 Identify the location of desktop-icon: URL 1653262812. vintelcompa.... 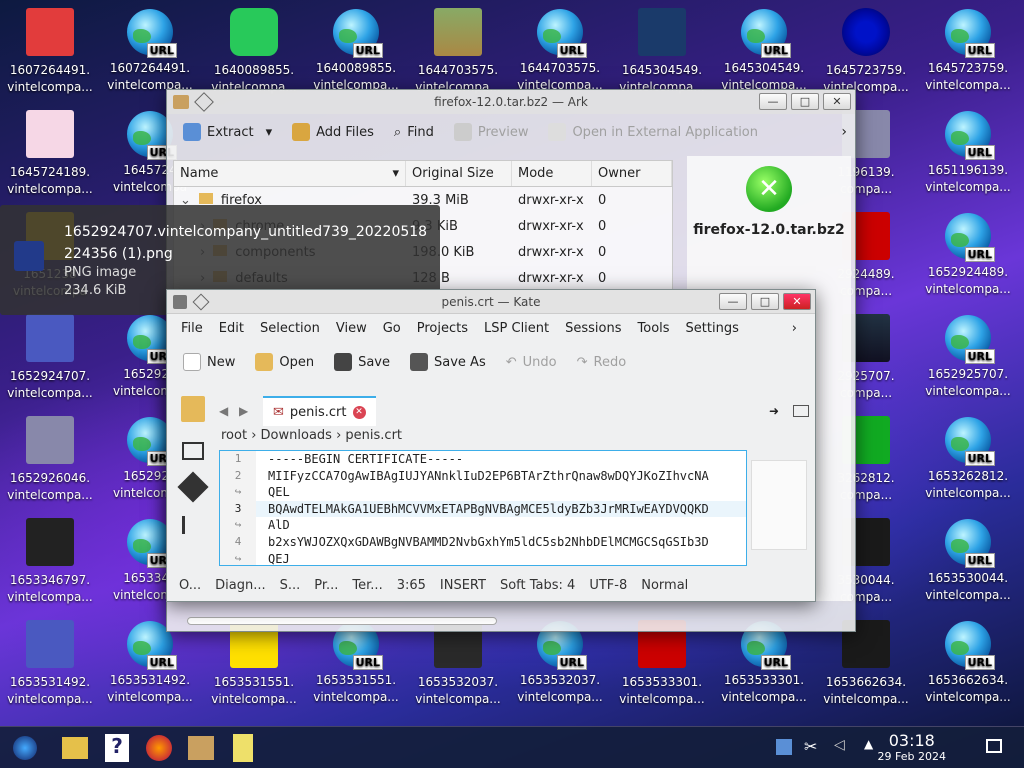
(968, 459).